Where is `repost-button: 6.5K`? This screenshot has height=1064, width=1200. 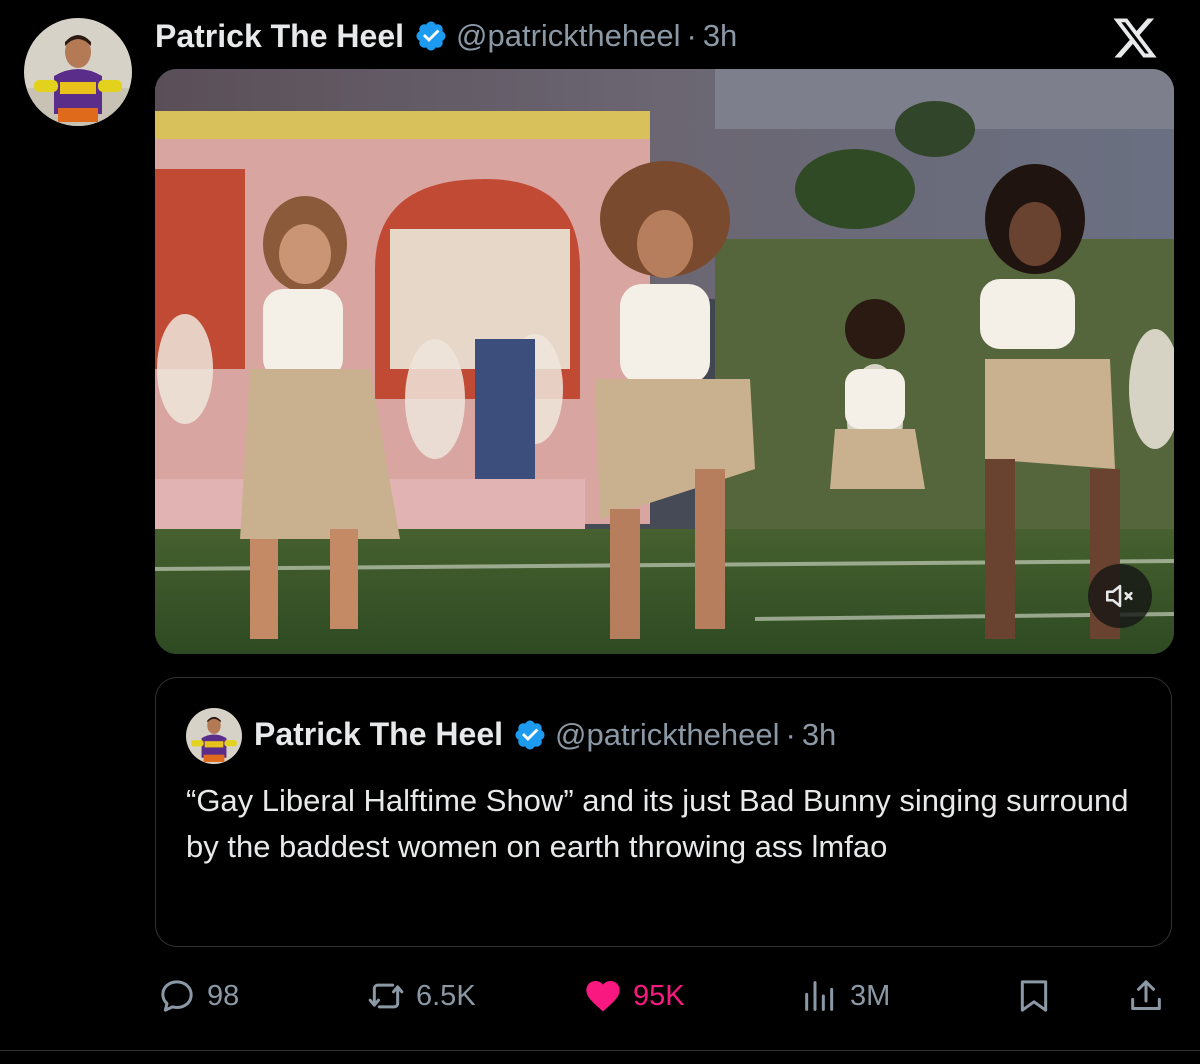
repost-button: 6.5K is located at coordinates (421, 996).